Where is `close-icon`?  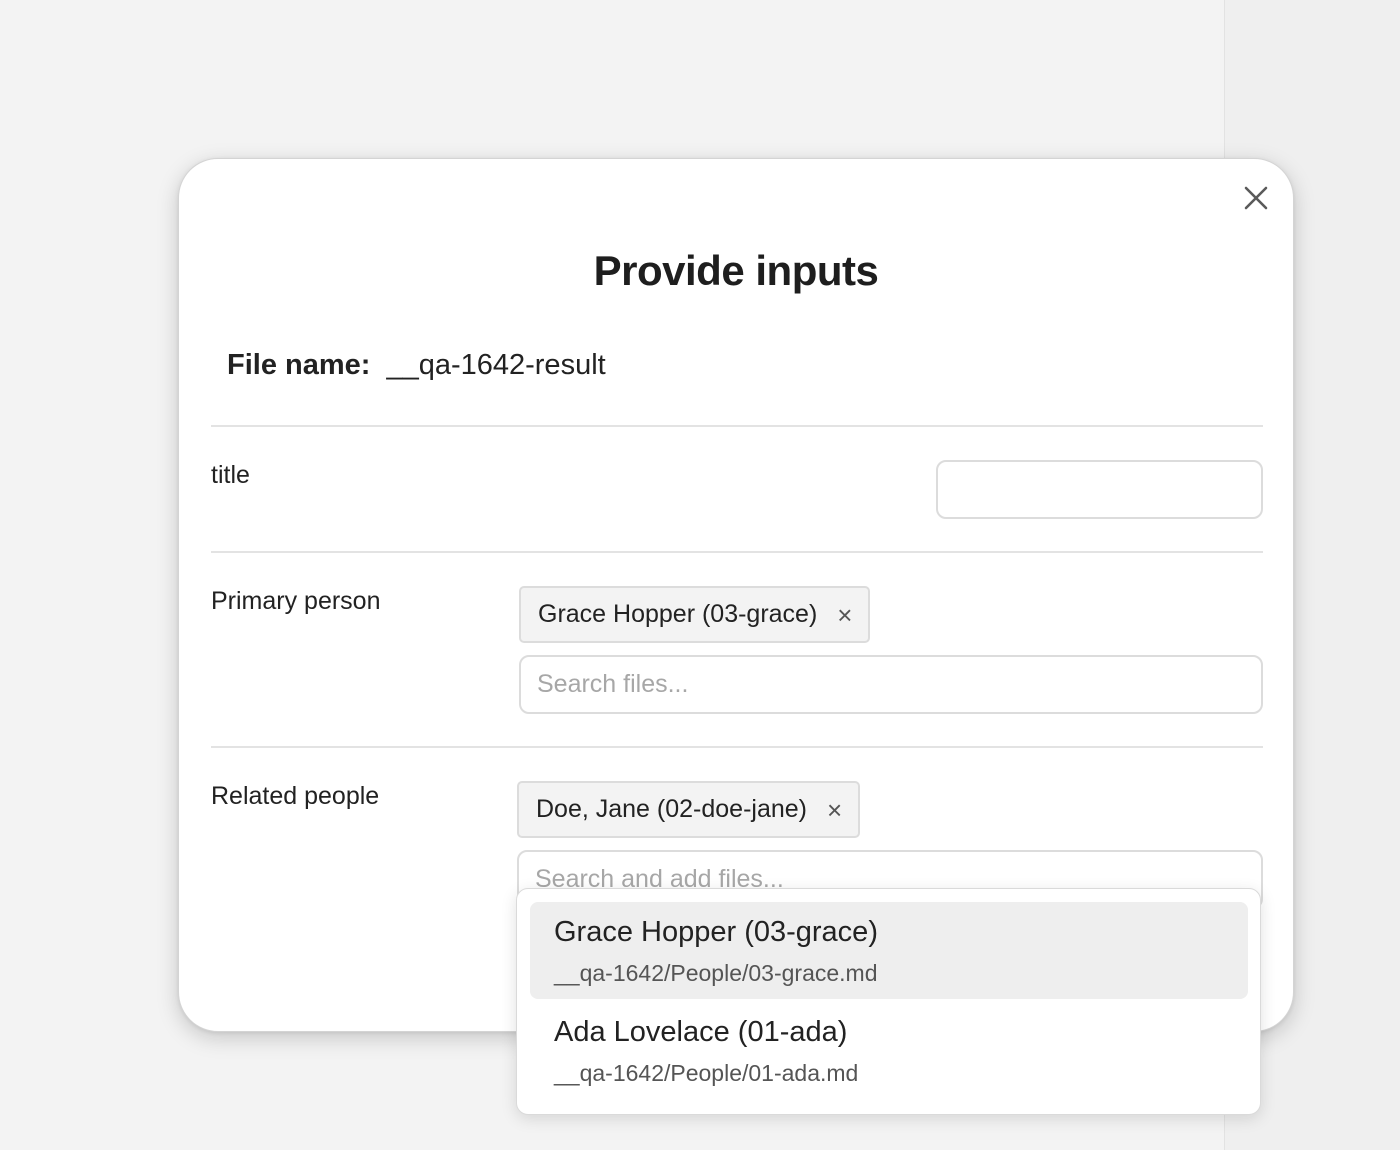
close-icon is located at coordinates (1256, 198).